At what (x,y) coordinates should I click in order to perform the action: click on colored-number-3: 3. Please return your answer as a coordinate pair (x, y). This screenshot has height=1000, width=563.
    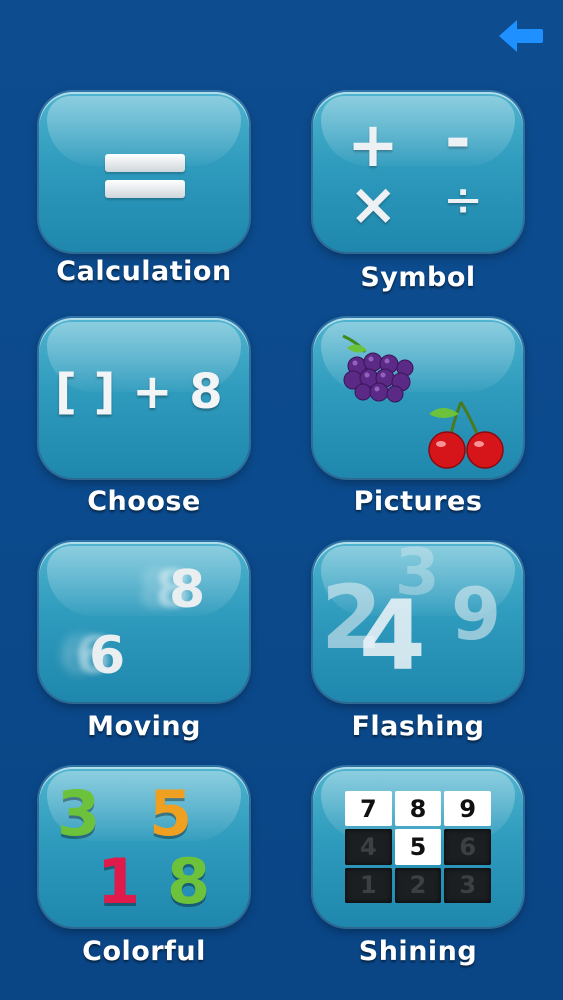
    Looking at the image, I should click on (79, 813).